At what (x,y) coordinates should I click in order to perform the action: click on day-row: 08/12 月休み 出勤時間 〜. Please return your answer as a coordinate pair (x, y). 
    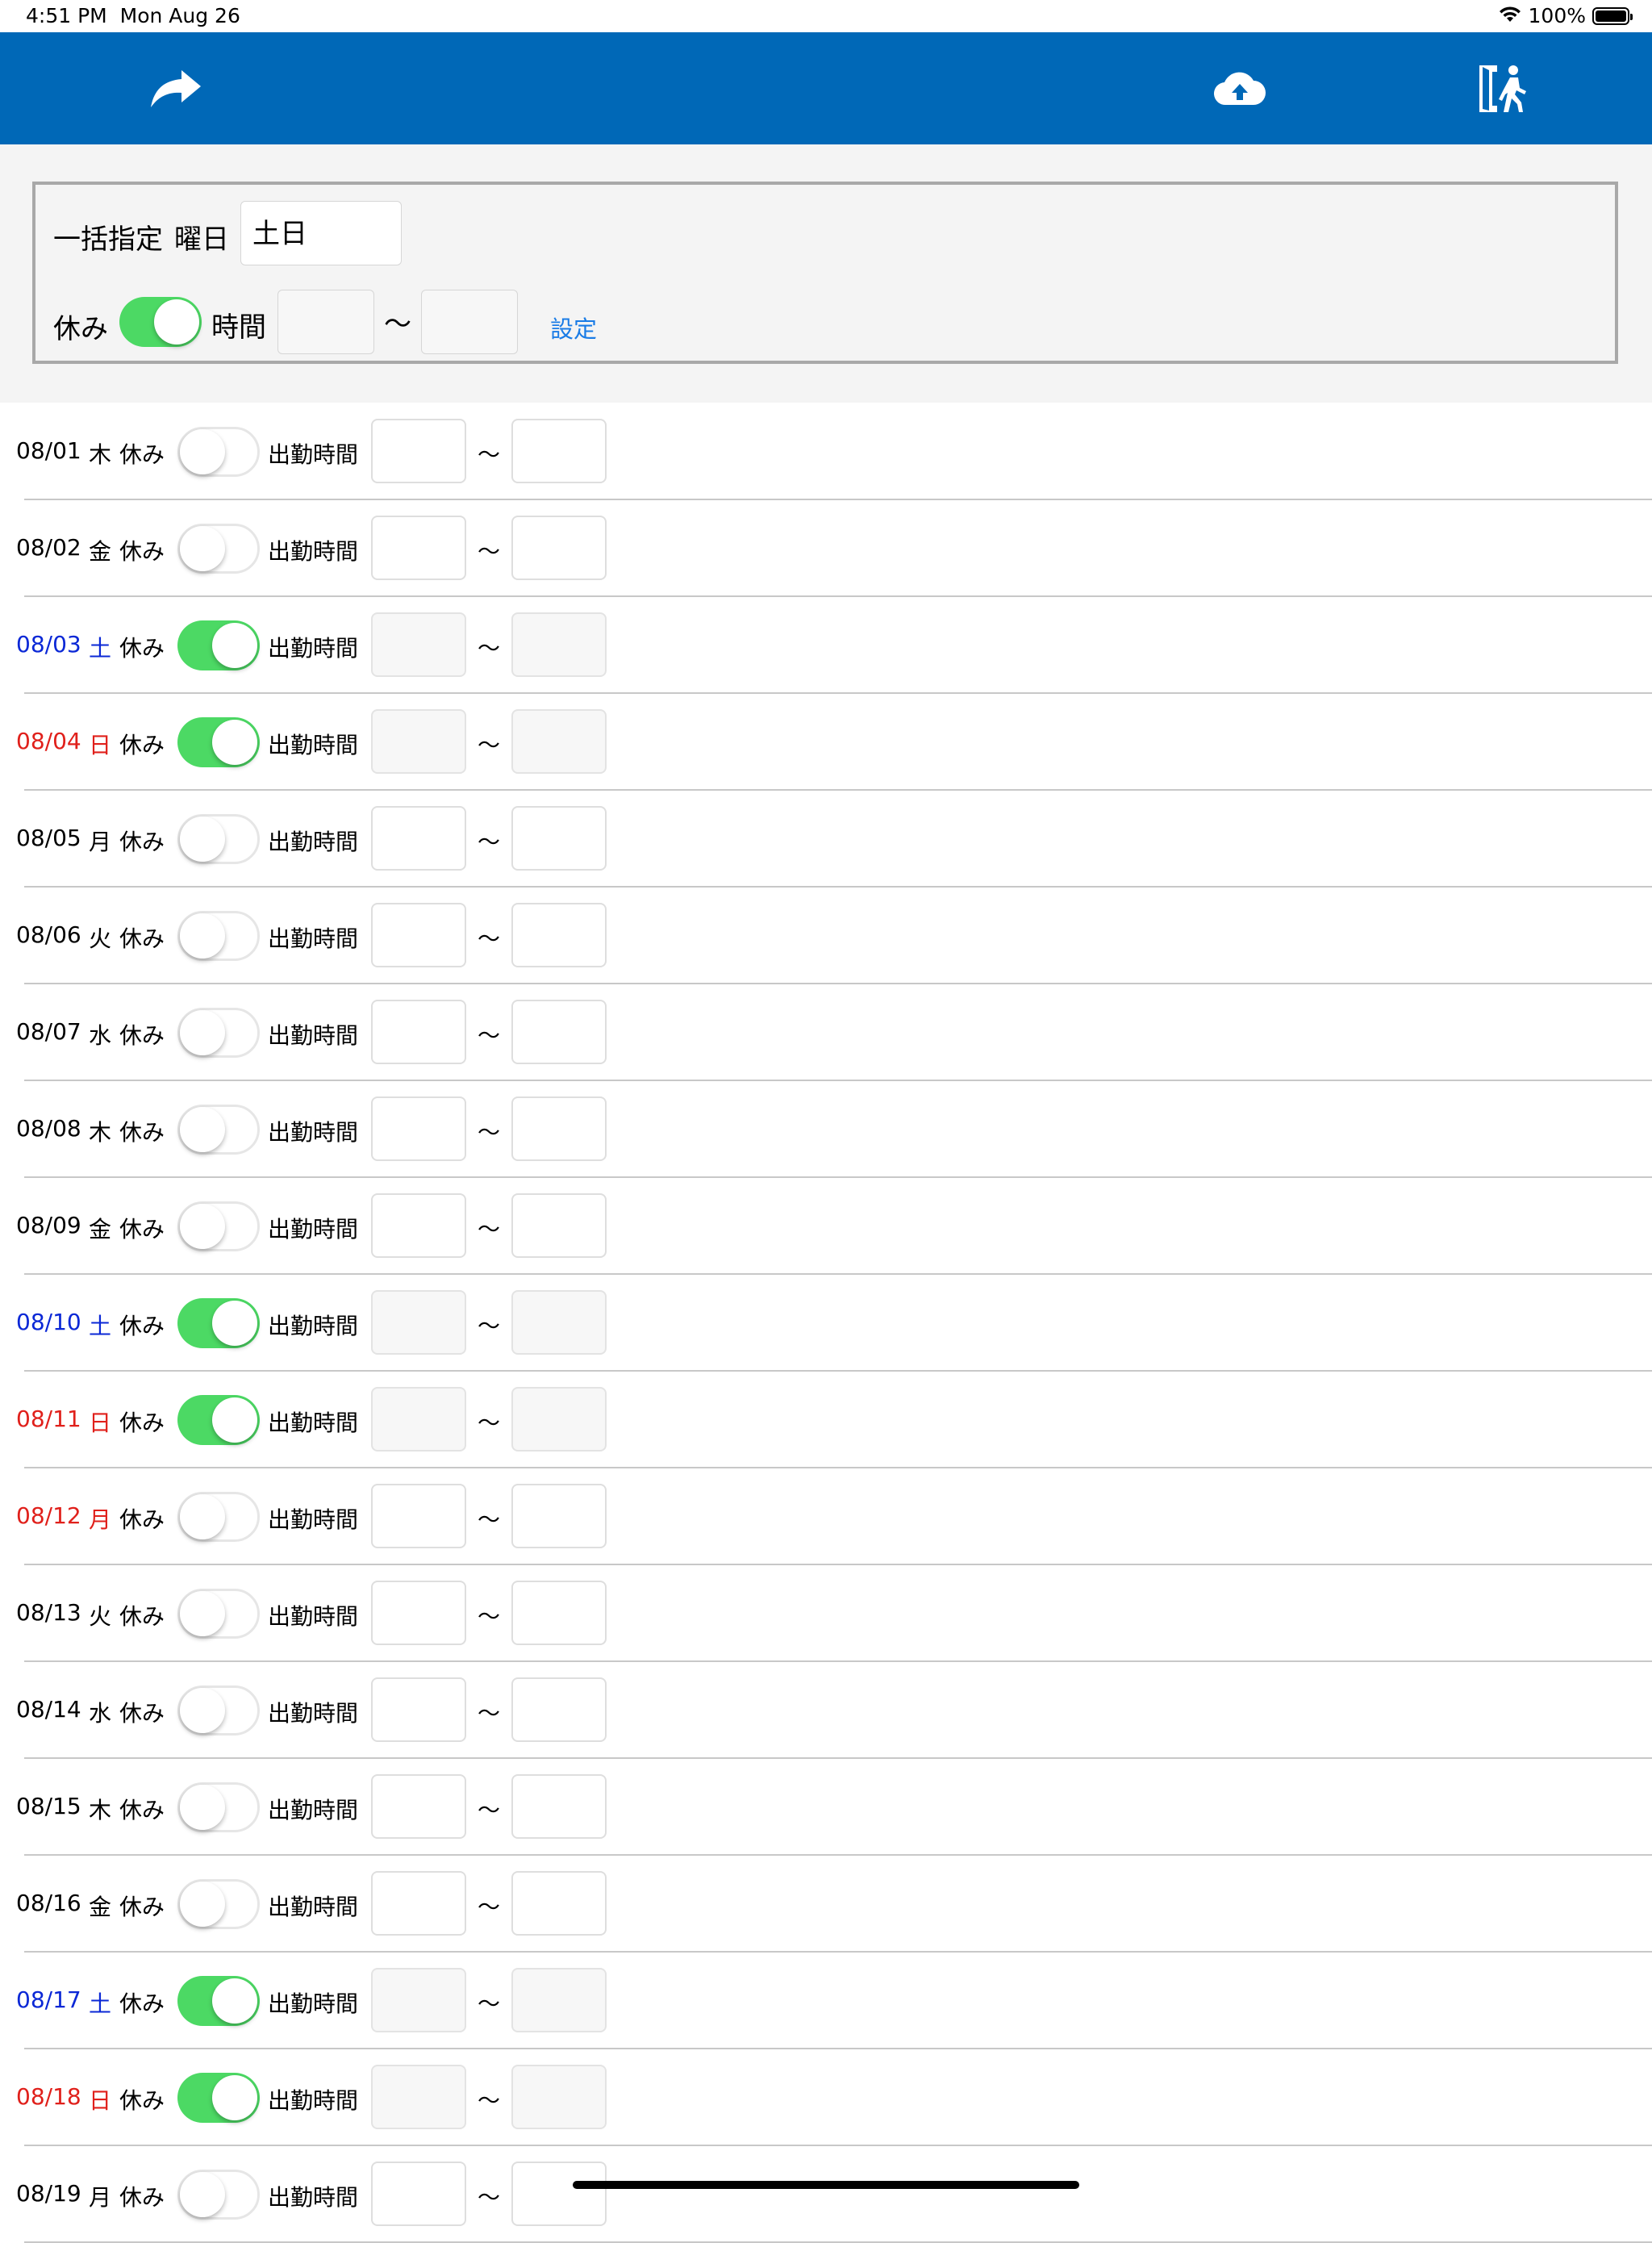
    Looking at the image, I should click on (826, 1516).